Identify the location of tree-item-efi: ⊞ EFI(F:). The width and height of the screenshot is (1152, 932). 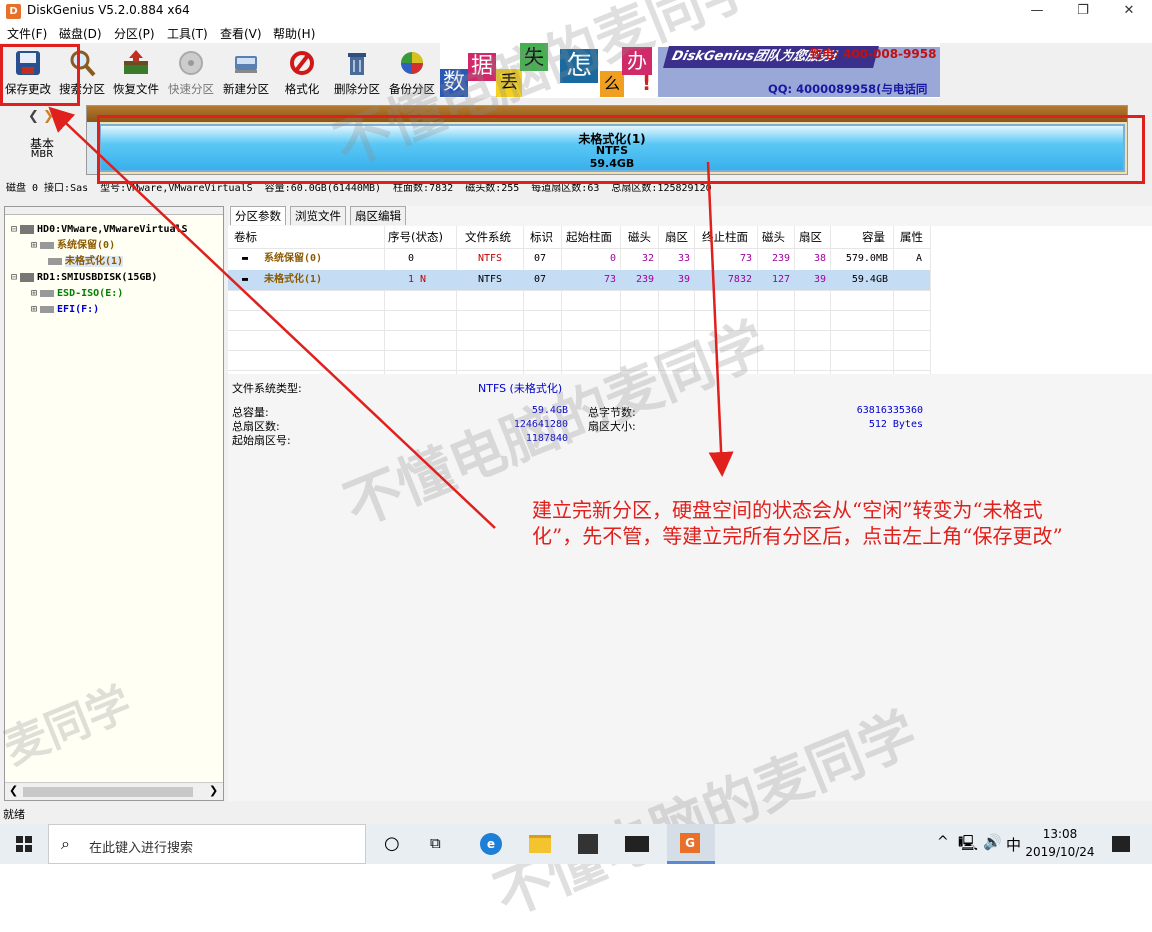
(65, 310).